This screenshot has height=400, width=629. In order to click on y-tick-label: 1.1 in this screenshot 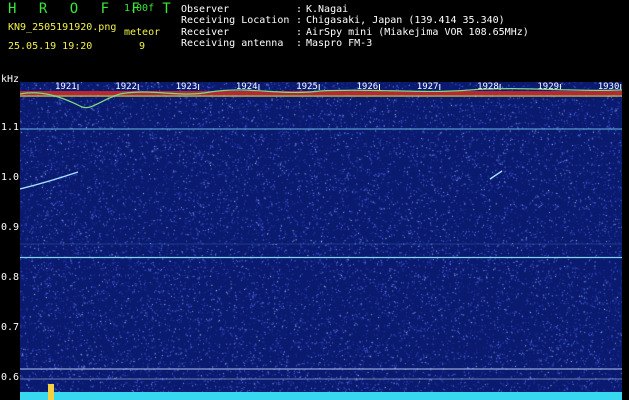, I will do `click(10, 127)`.